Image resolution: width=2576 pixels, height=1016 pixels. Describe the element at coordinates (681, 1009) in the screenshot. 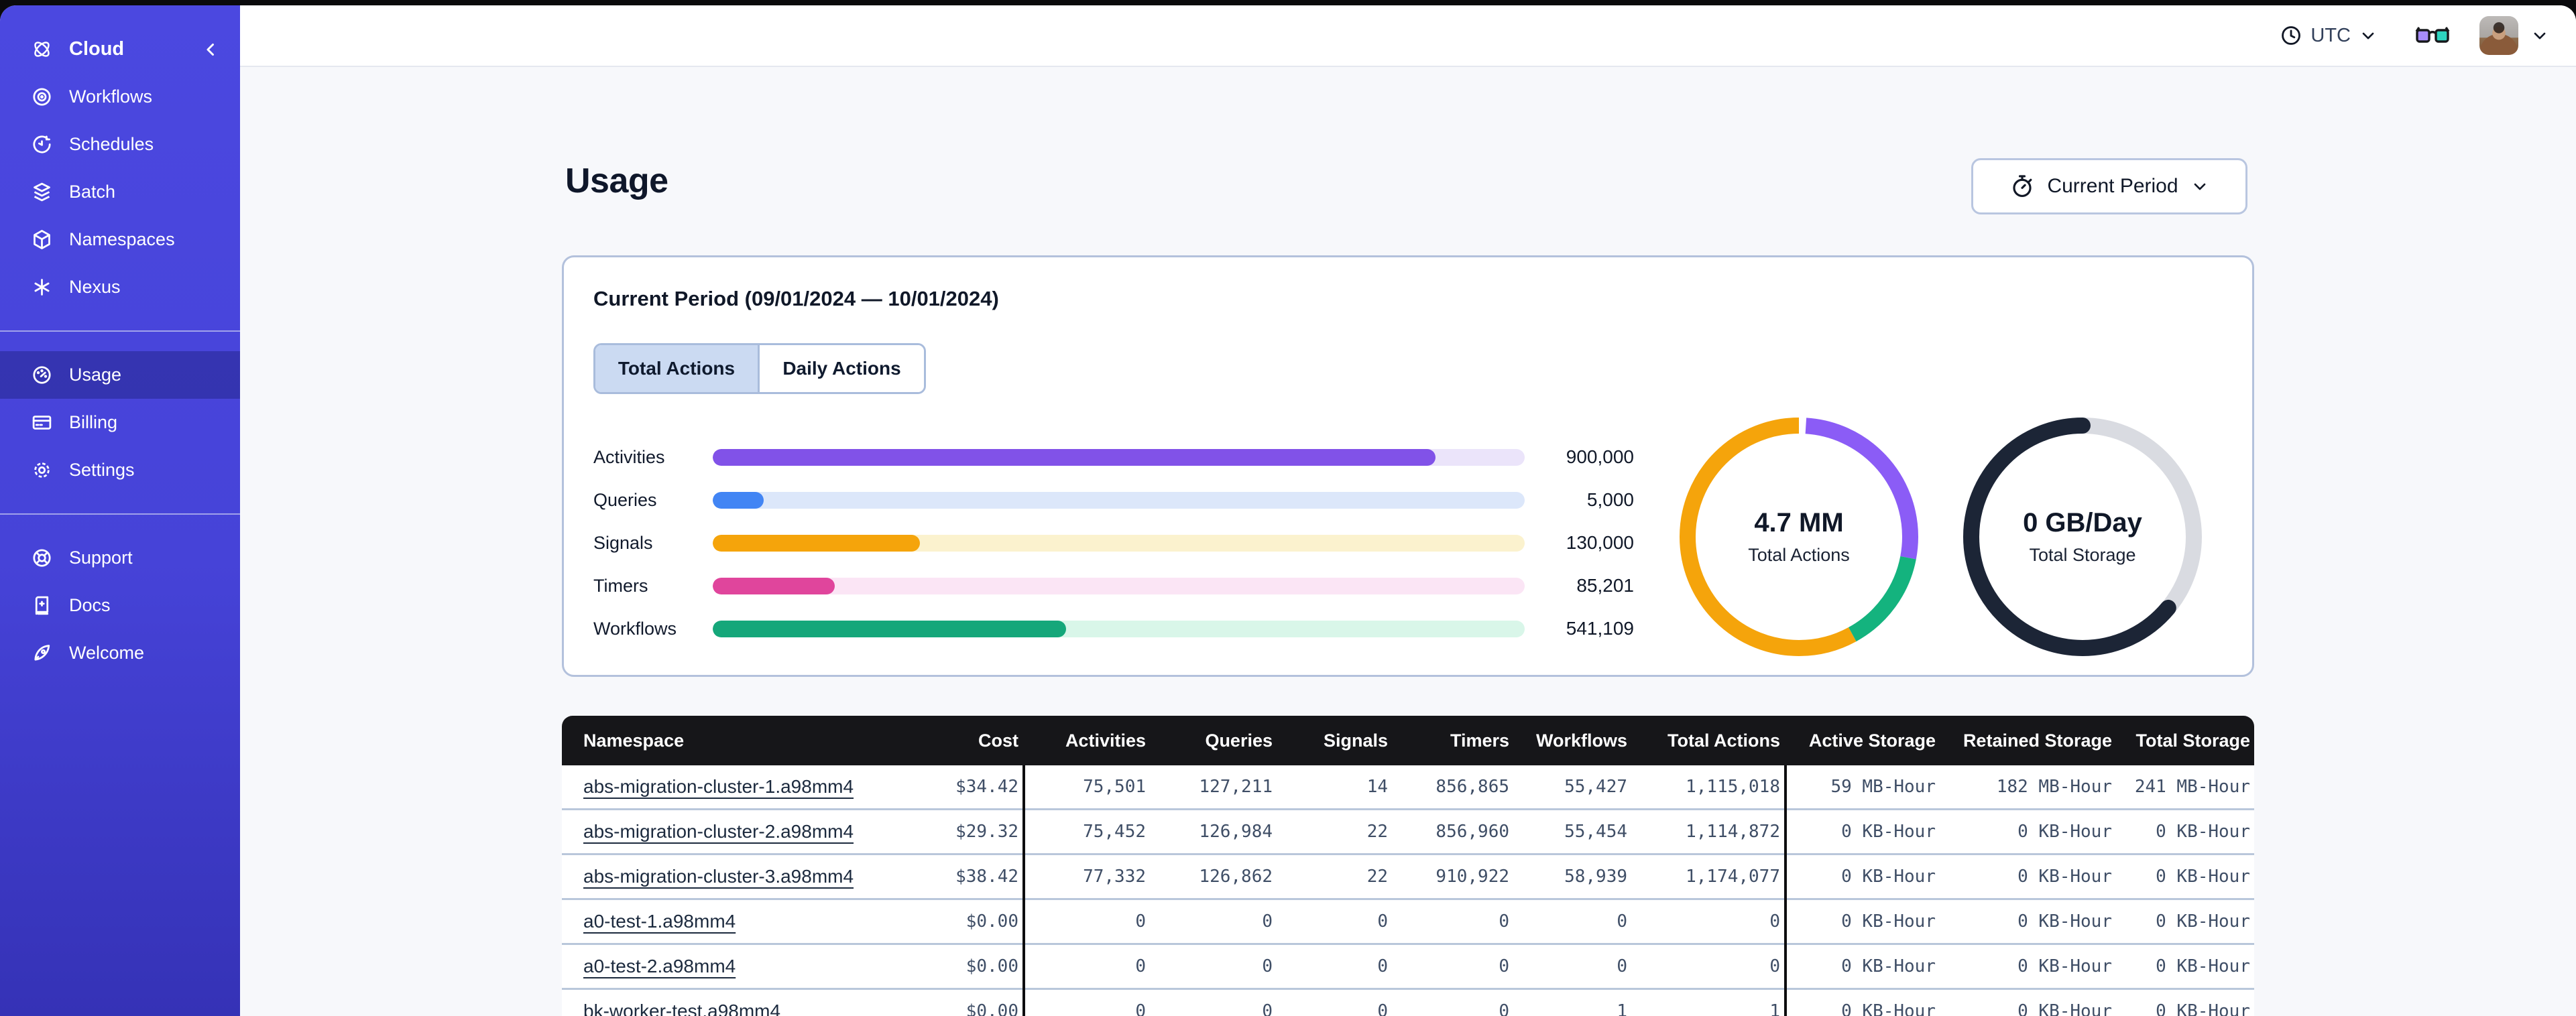

I see `namespace-link: bk-worker-test.a98mm4` at that location.